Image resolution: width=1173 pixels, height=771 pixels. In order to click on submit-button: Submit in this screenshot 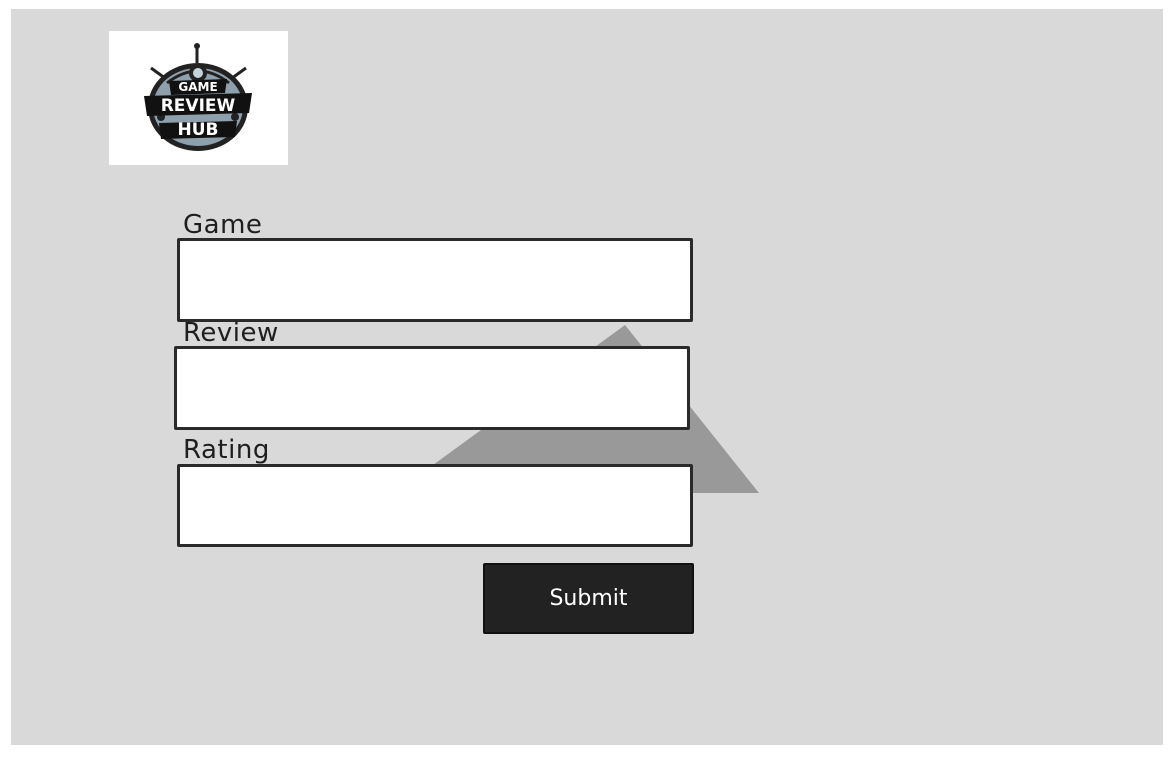, I will do `click(588, 598)`.